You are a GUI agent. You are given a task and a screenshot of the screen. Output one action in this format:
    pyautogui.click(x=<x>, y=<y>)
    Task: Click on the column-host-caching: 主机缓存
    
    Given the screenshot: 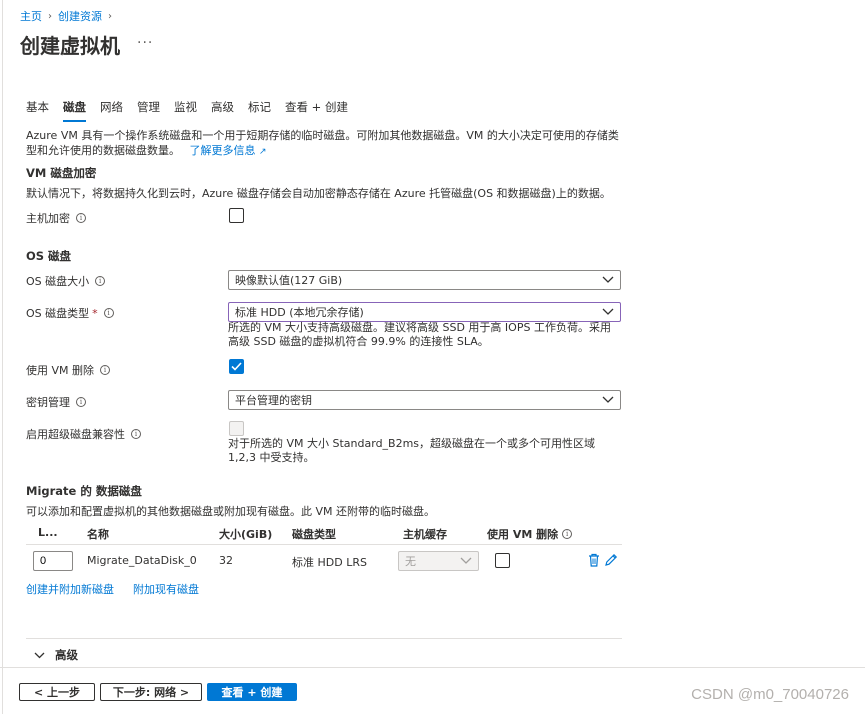 What is the action you would take?
    pyautogui.click(x=425, y=534)
    